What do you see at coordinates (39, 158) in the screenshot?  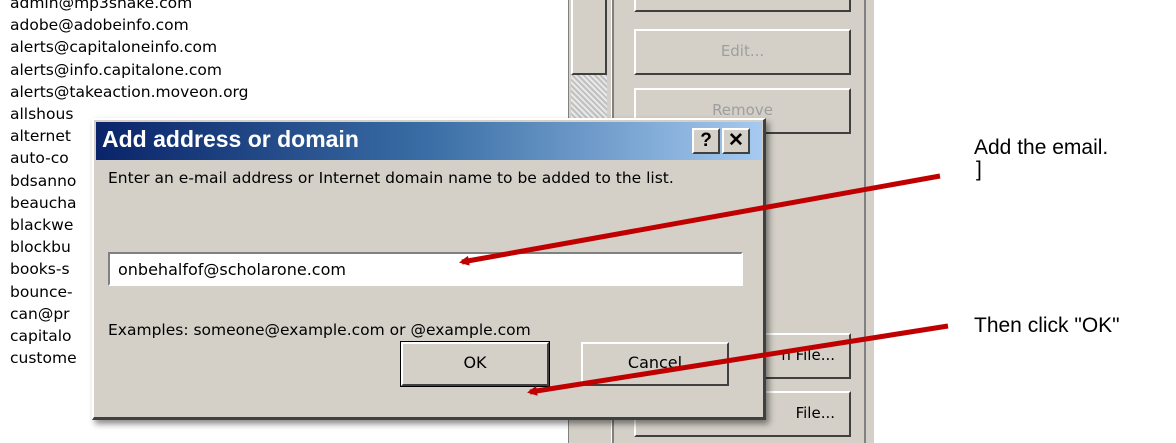 I see `list-item: auto-co` at bounding box center [39, 158].